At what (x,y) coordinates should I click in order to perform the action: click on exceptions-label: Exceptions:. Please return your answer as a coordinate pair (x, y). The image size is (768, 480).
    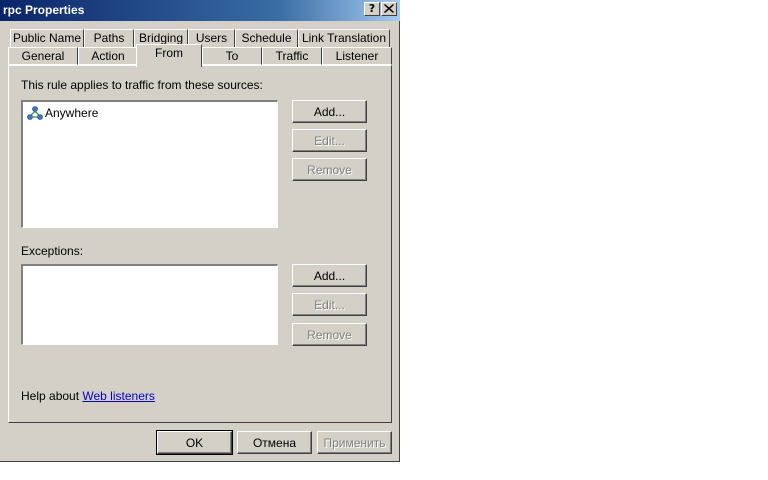
    Looking at the image, I should click on (52, 251).